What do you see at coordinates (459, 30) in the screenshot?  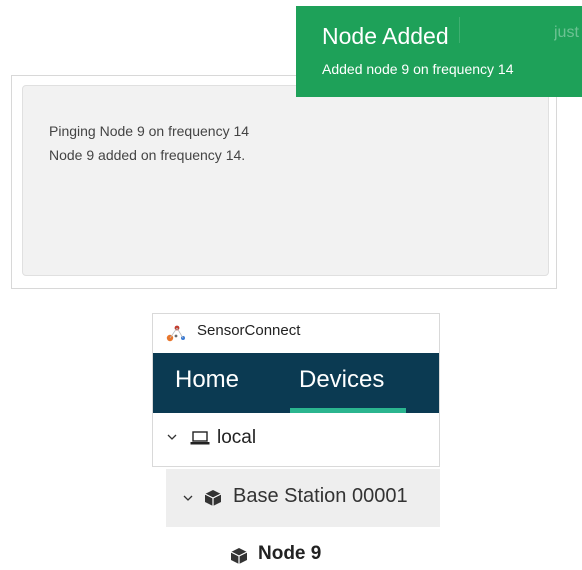 I see `toast-divider` at bounding box center [459, 30].